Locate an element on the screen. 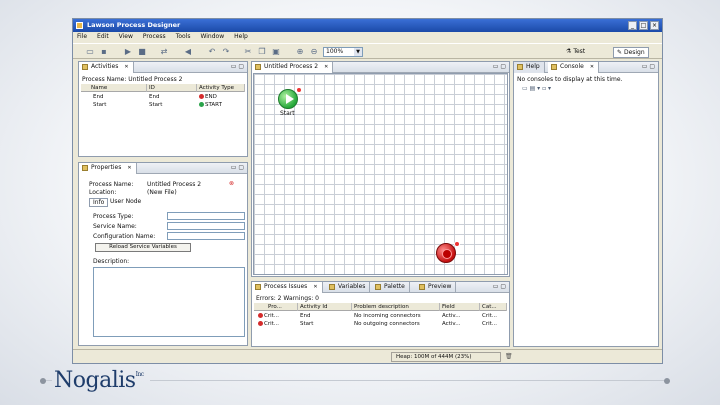  end-event-icon is located at coordinates (201, 96).